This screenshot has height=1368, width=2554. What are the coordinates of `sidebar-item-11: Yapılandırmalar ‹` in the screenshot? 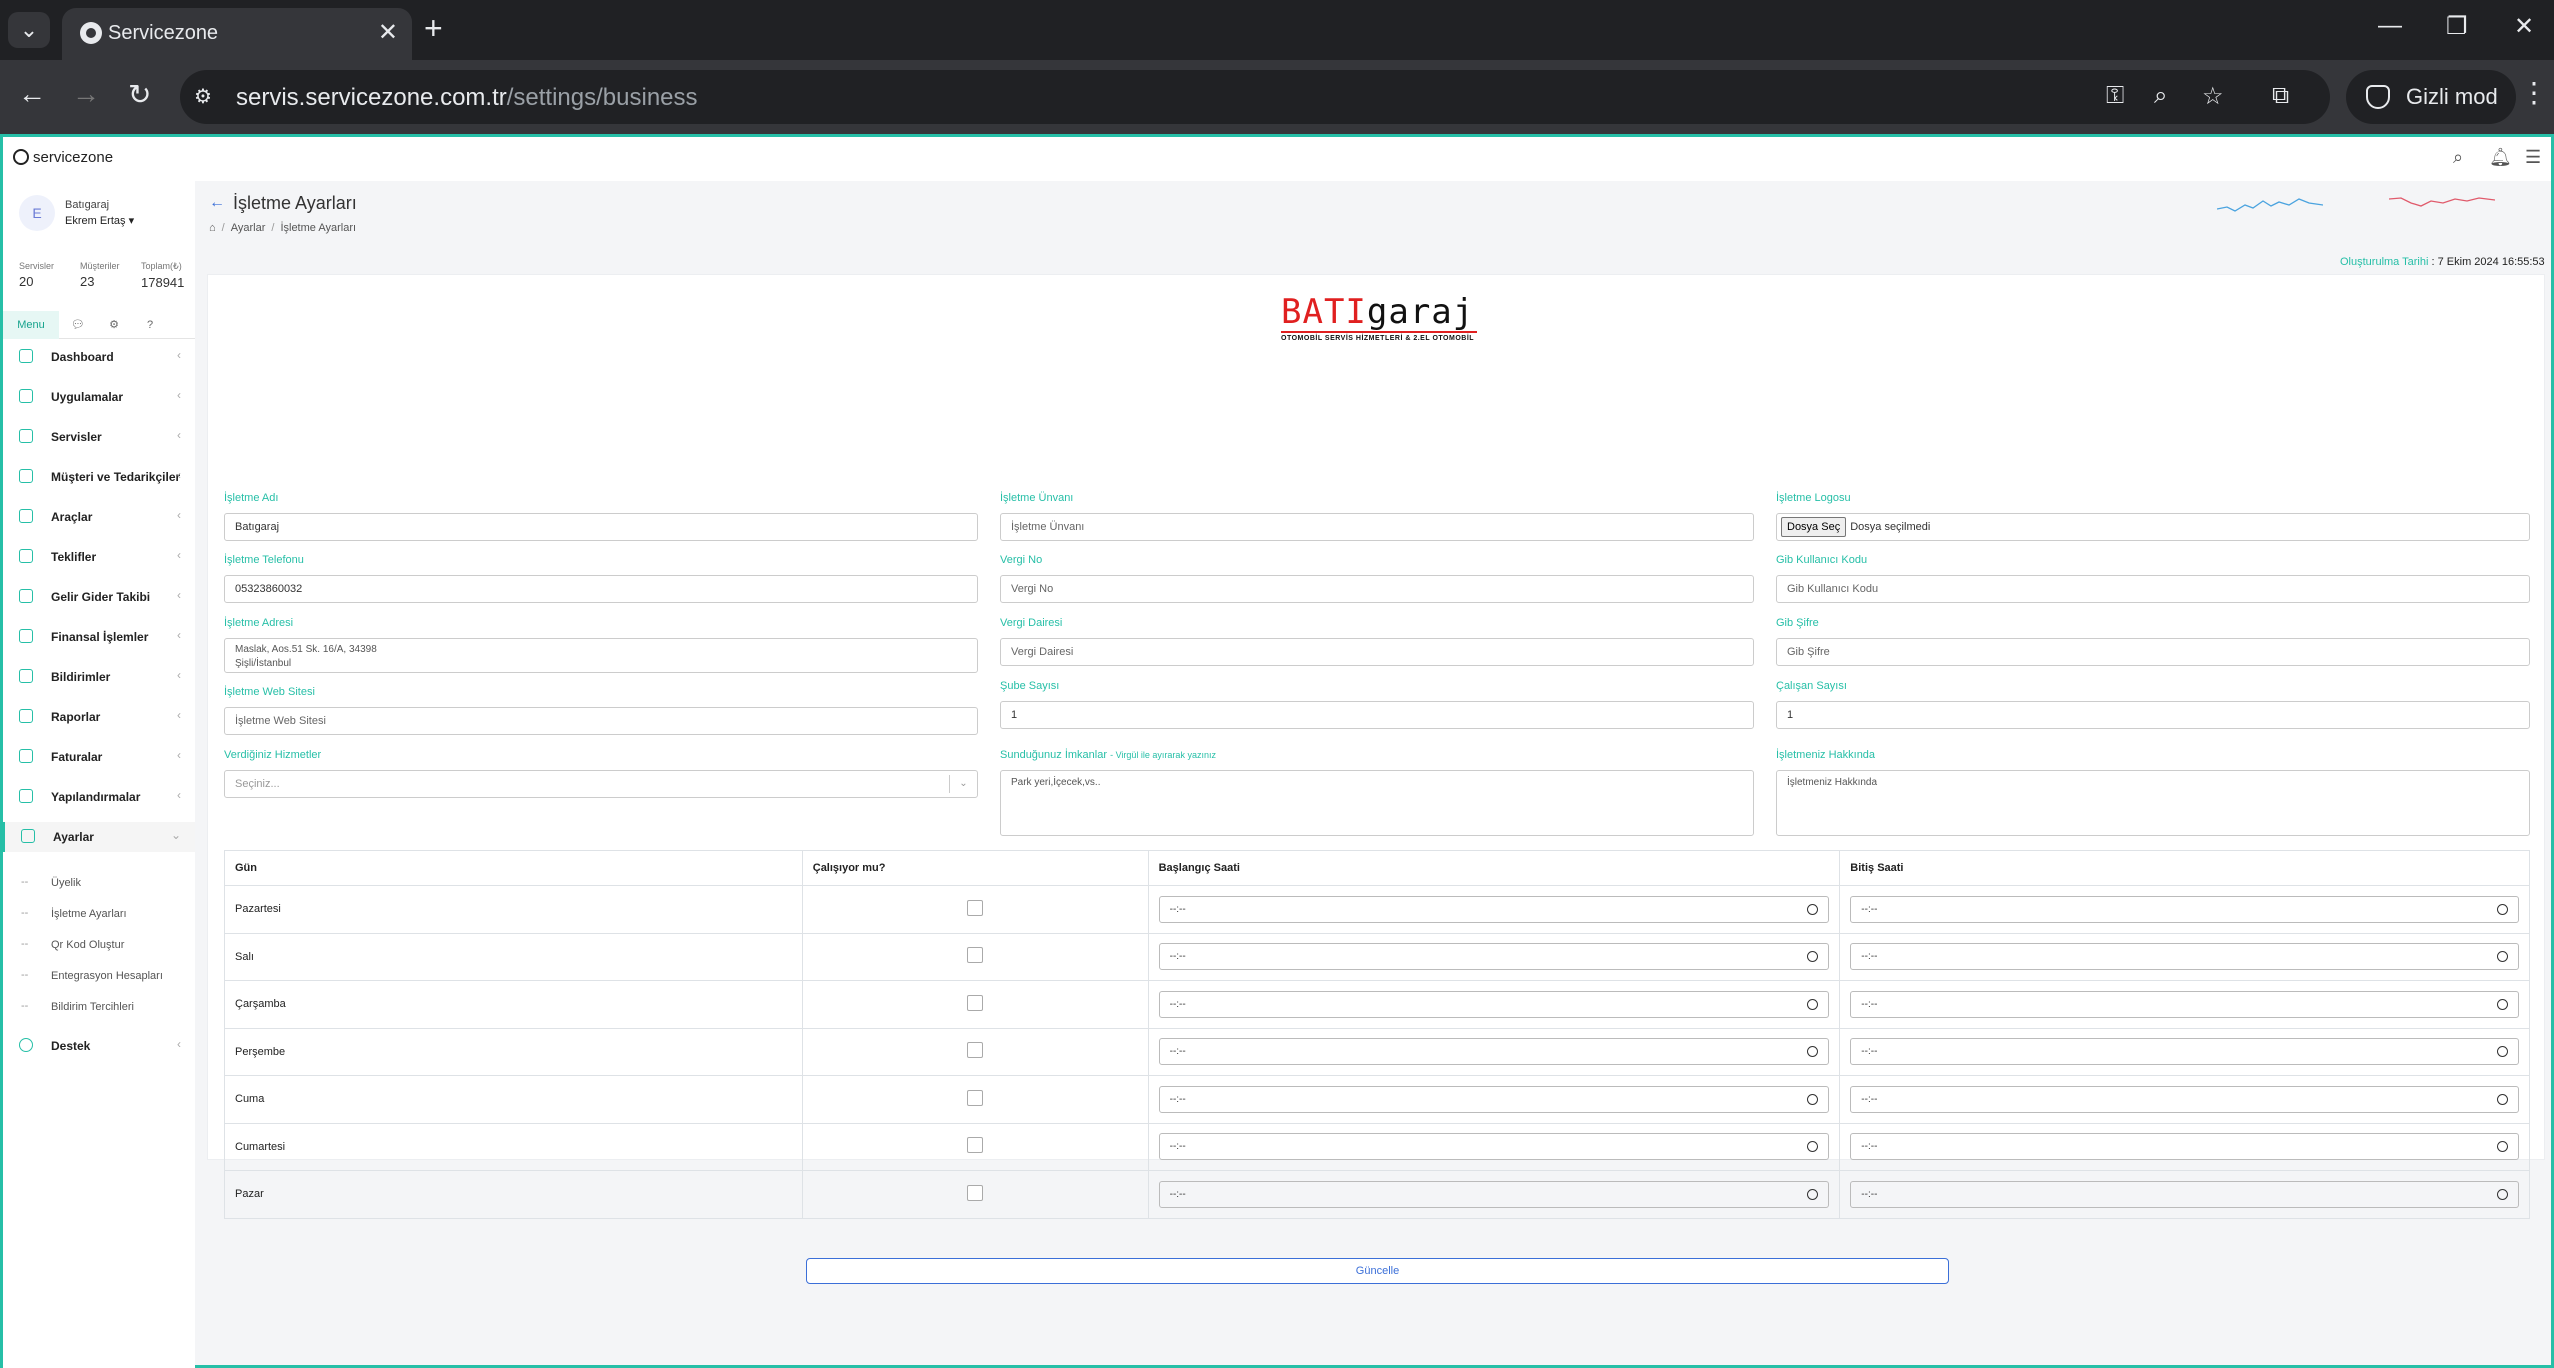 It's located at (99, 797).